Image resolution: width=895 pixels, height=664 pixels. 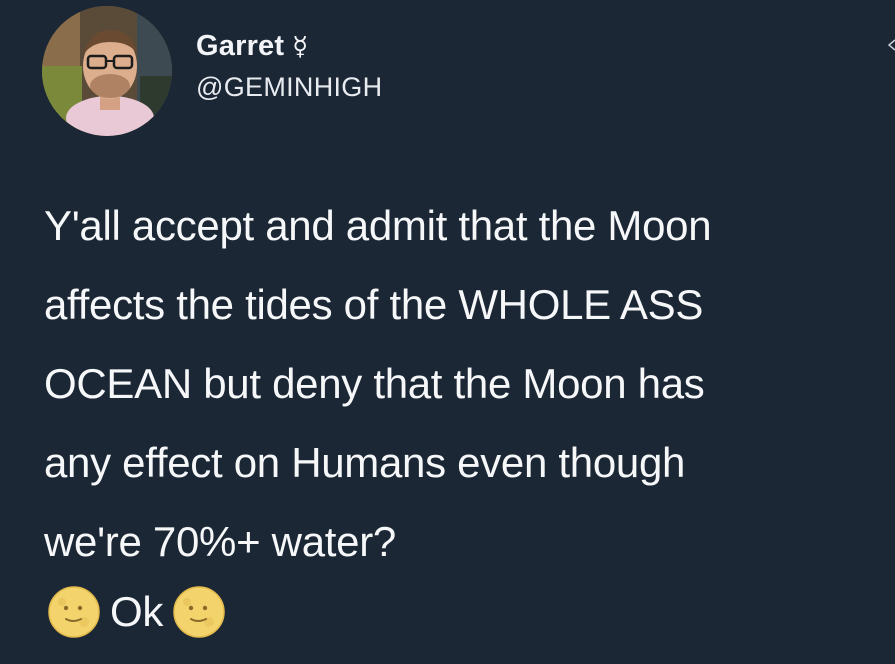 I want to click on user-handle: @GEMINHIGH, so click(x=289, y=87).